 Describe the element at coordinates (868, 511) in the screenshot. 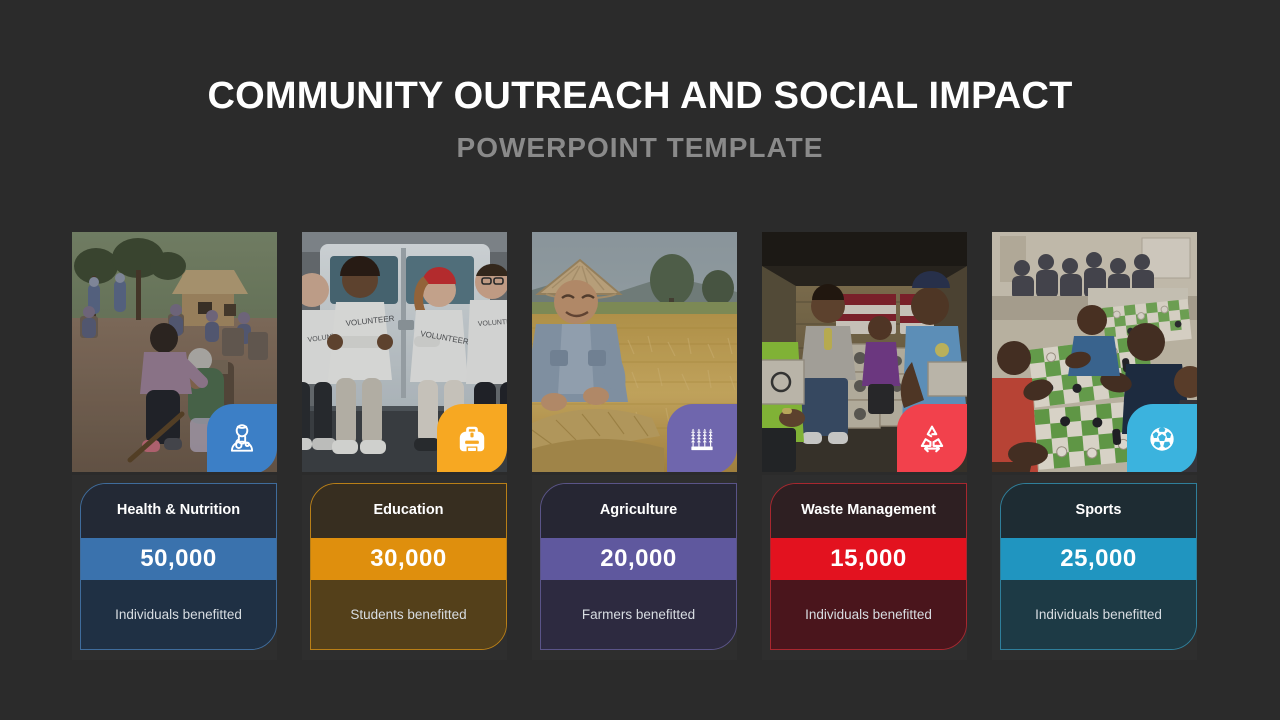

I see `stat-card-title: Waste Management` at that location.